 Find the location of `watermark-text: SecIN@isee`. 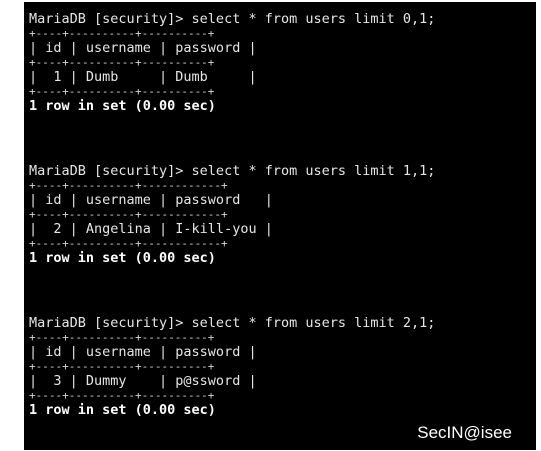

watermark-text: SecIN@isee is located at coordinates (464, 432).